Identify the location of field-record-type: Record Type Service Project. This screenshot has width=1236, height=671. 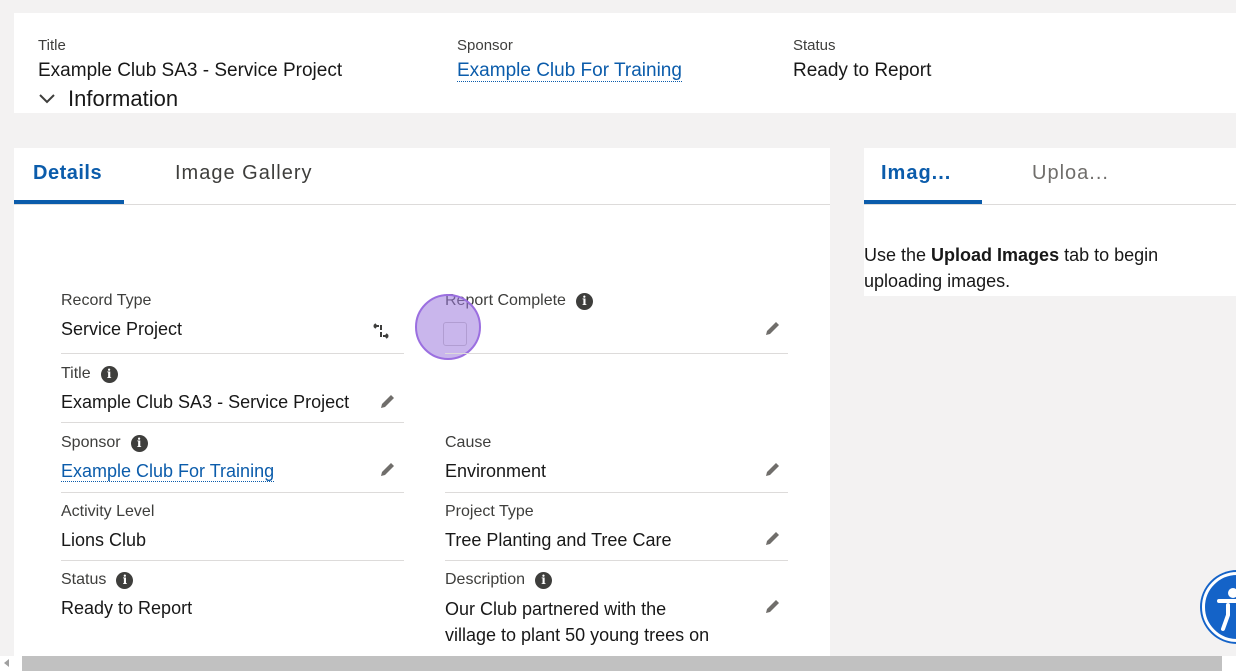
(121, 316).